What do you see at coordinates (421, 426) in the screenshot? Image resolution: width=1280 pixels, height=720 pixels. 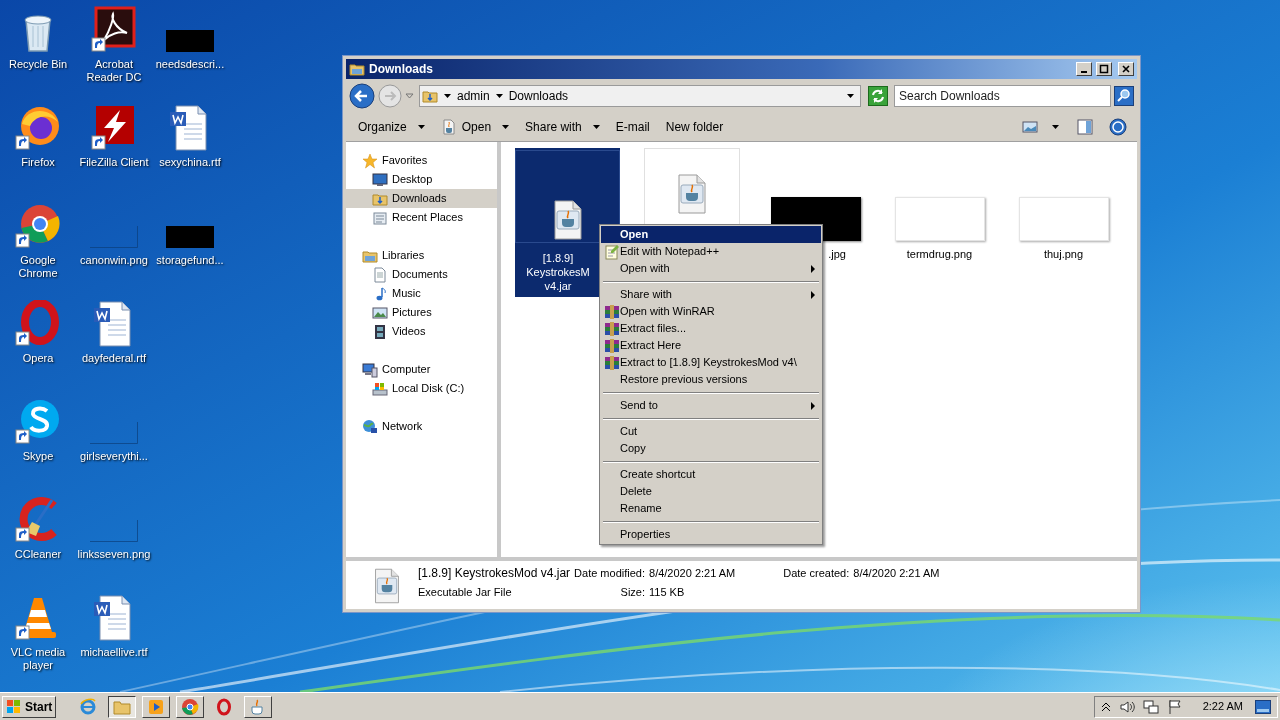 I see `nav-item: Network` at bounding box center [421, 426].